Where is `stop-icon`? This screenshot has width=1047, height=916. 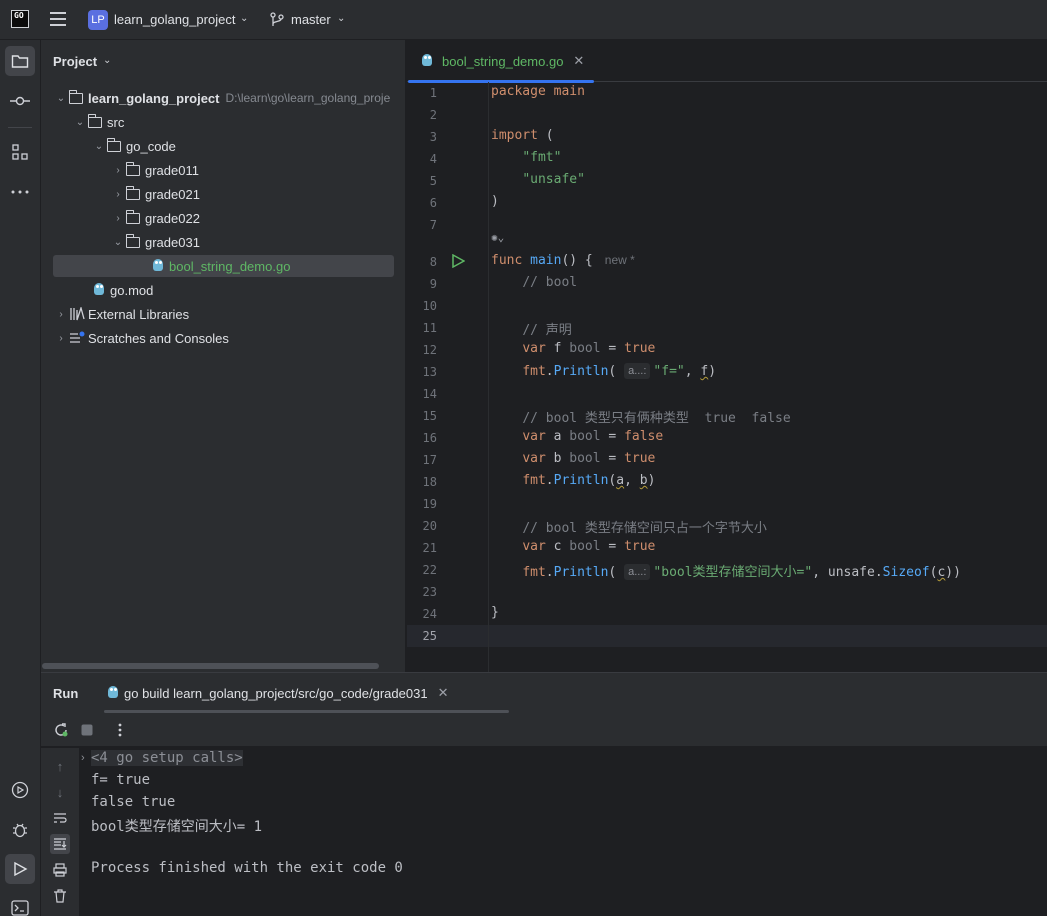
stop-icon is located at coordinates (87, 730).